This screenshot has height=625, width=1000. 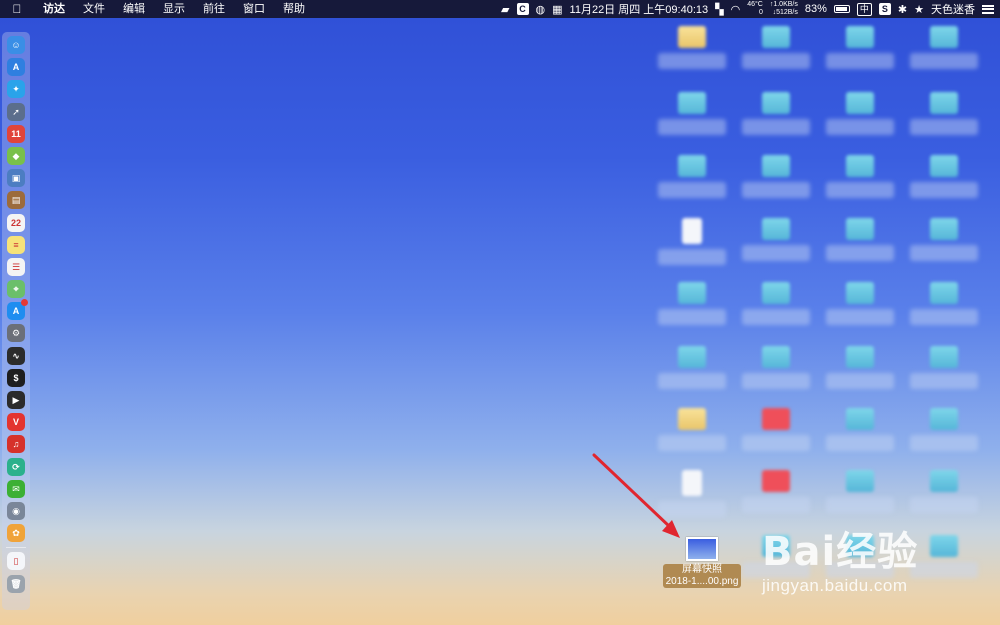 I want to click on watermark-url: jingyan.baidu.com, so click(x=835, y=585).